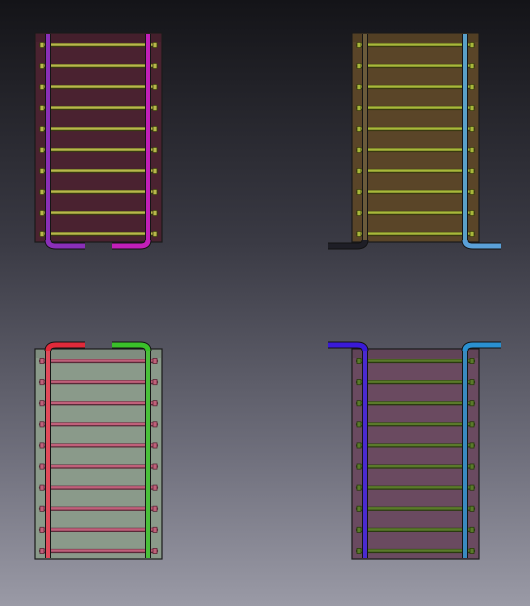  What do you see at coordinates (414, 141) in the screenshot?
I see `panel-top-right` at bounding box center [414, 141].